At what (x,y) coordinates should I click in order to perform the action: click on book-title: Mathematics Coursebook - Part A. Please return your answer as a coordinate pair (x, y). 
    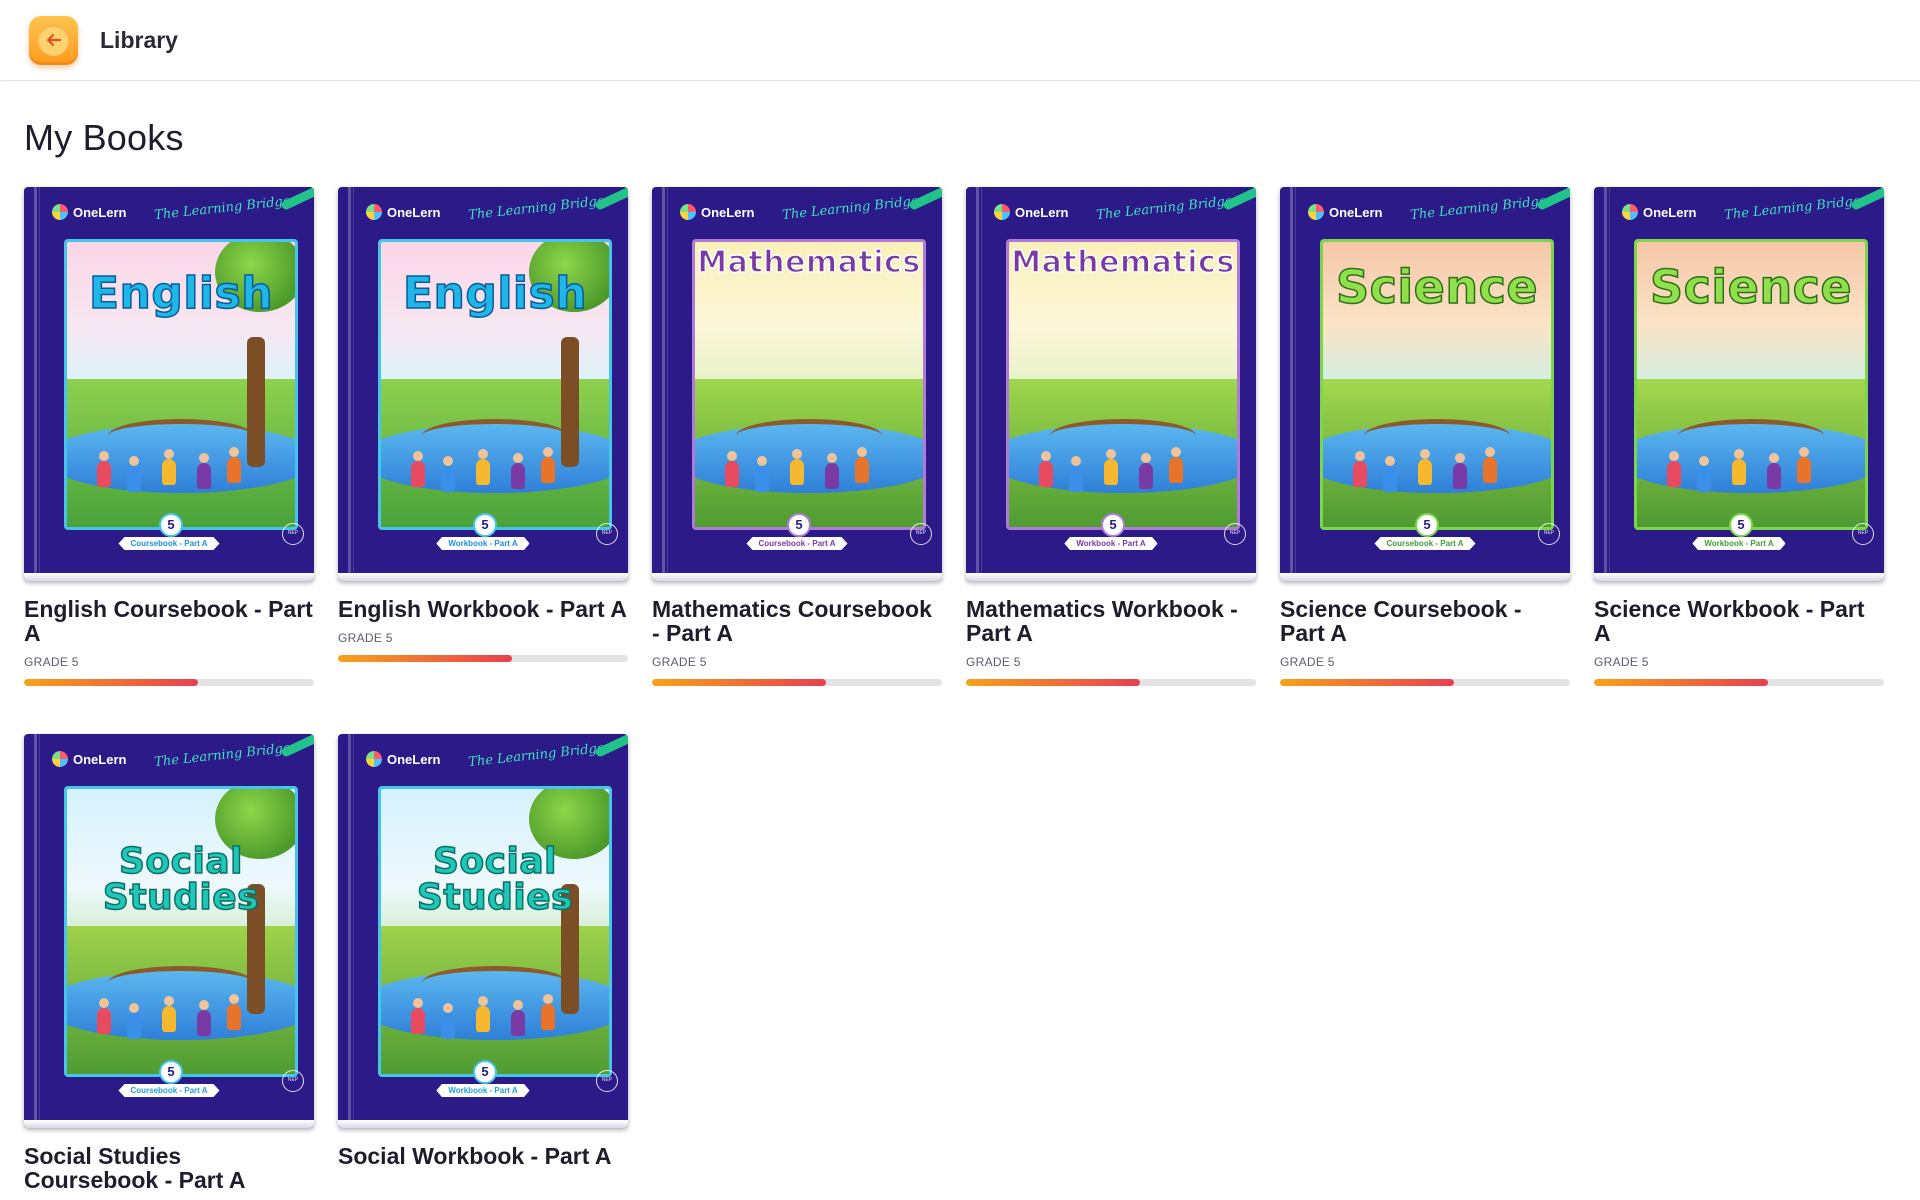
    Looking at the image, I should click on (797, 621).